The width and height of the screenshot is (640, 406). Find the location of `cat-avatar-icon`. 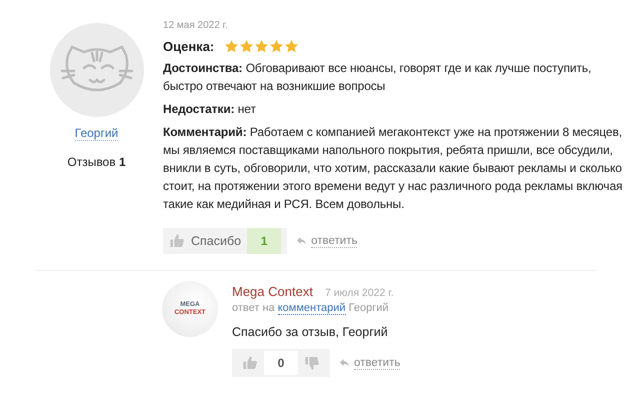

cat-avatar-icon is located at coordinates (97, 70).